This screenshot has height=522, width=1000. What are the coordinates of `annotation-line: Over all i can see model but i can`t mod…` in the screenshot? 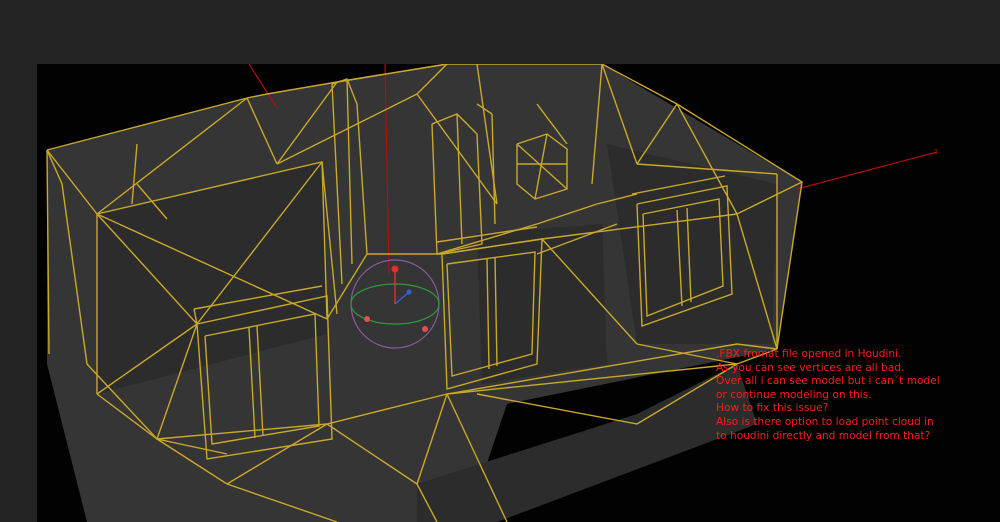 It's located at (828, 381).